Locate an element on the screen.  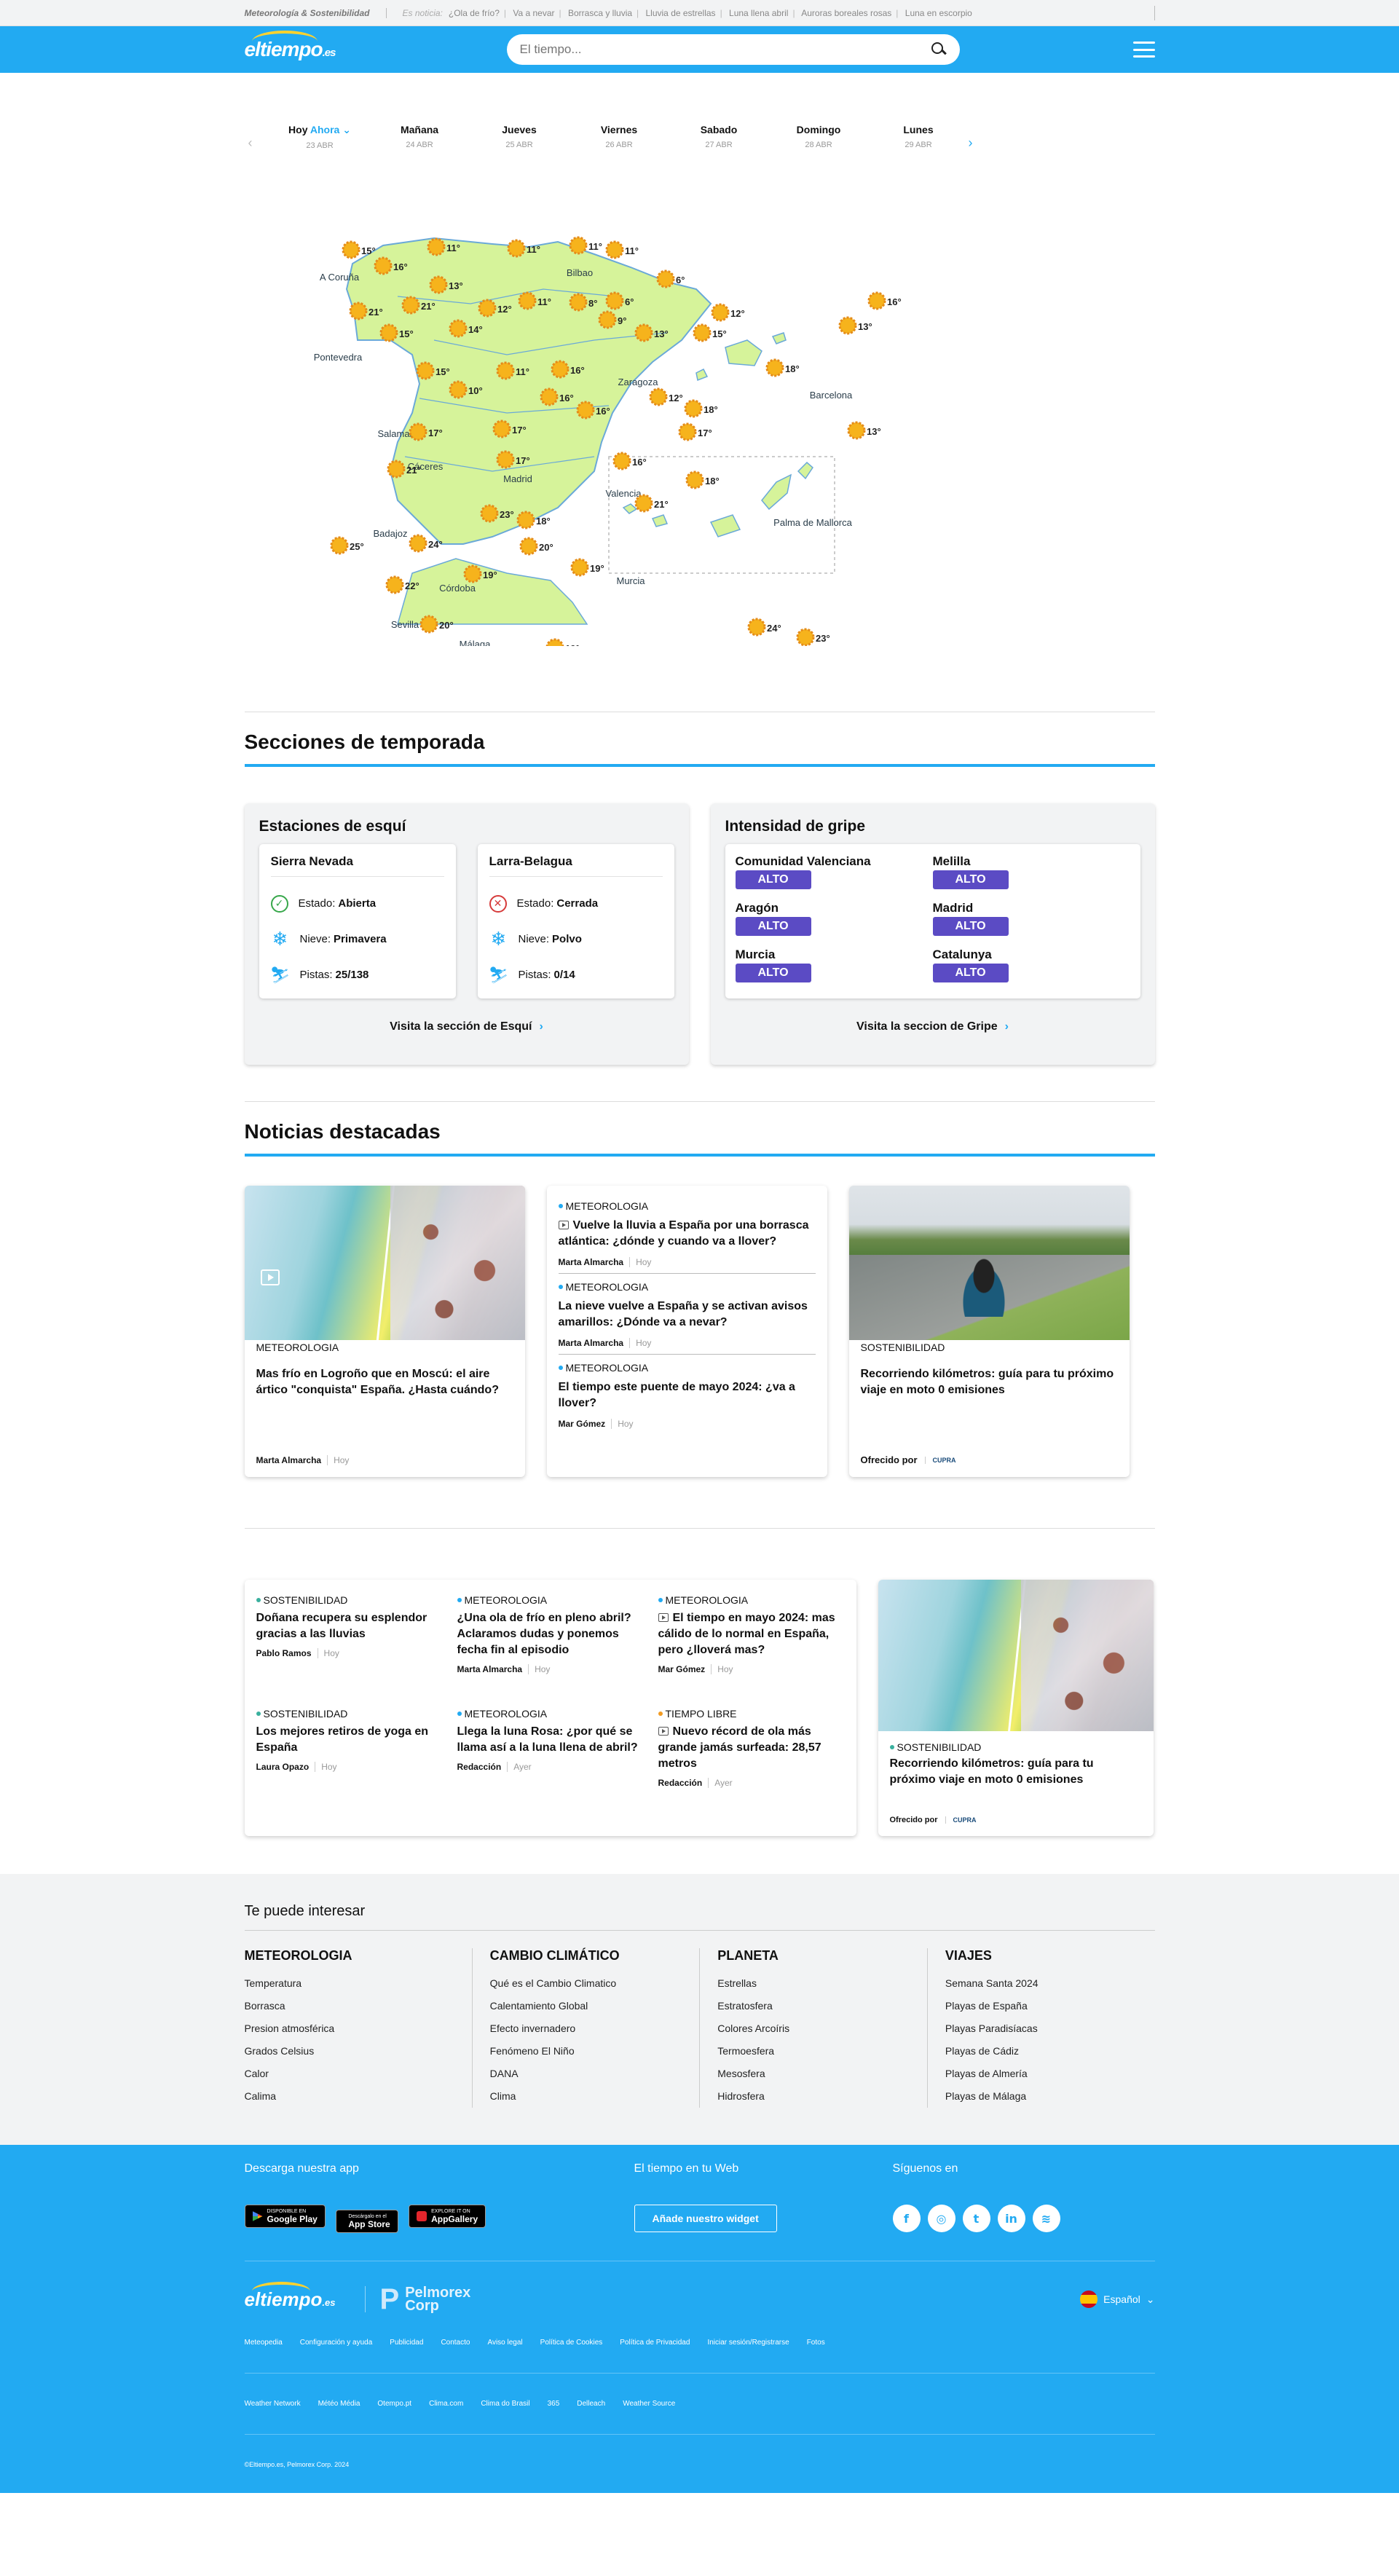
interest-link: Fenómeno El Niño is located at coordinates (595, 2051).